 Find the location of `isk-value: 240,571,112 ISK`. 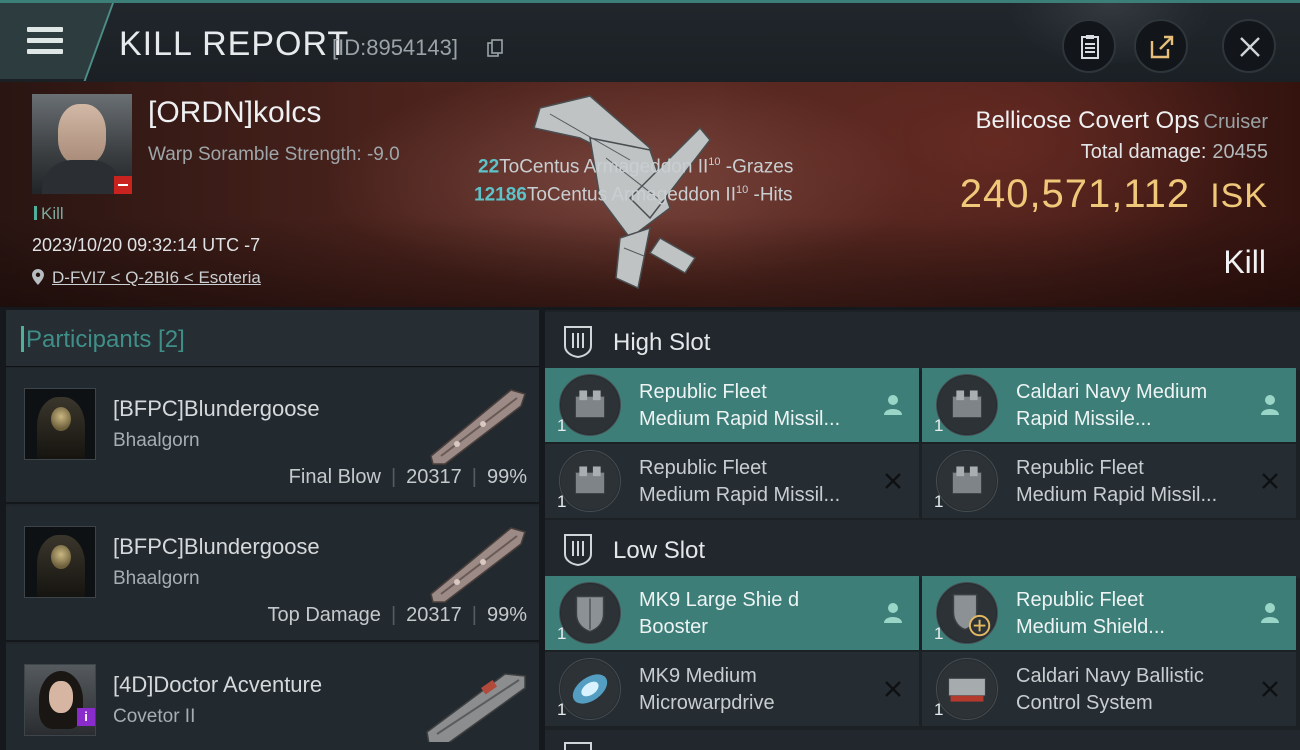

isk-value: 240,571,112 ISK is located at coordinates (1114, 194).